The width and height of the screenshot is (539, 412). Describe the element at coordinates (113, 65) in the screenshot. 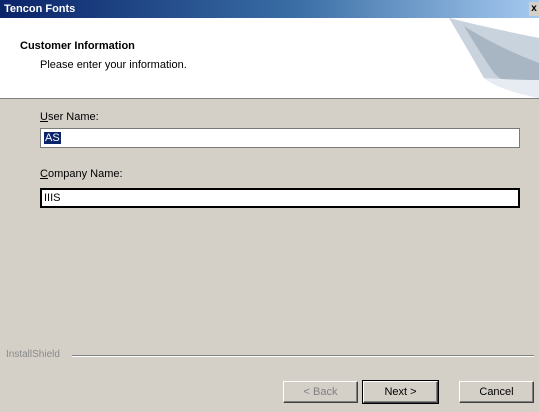

I see `page-subtitle: Please enter your information.` at that location.